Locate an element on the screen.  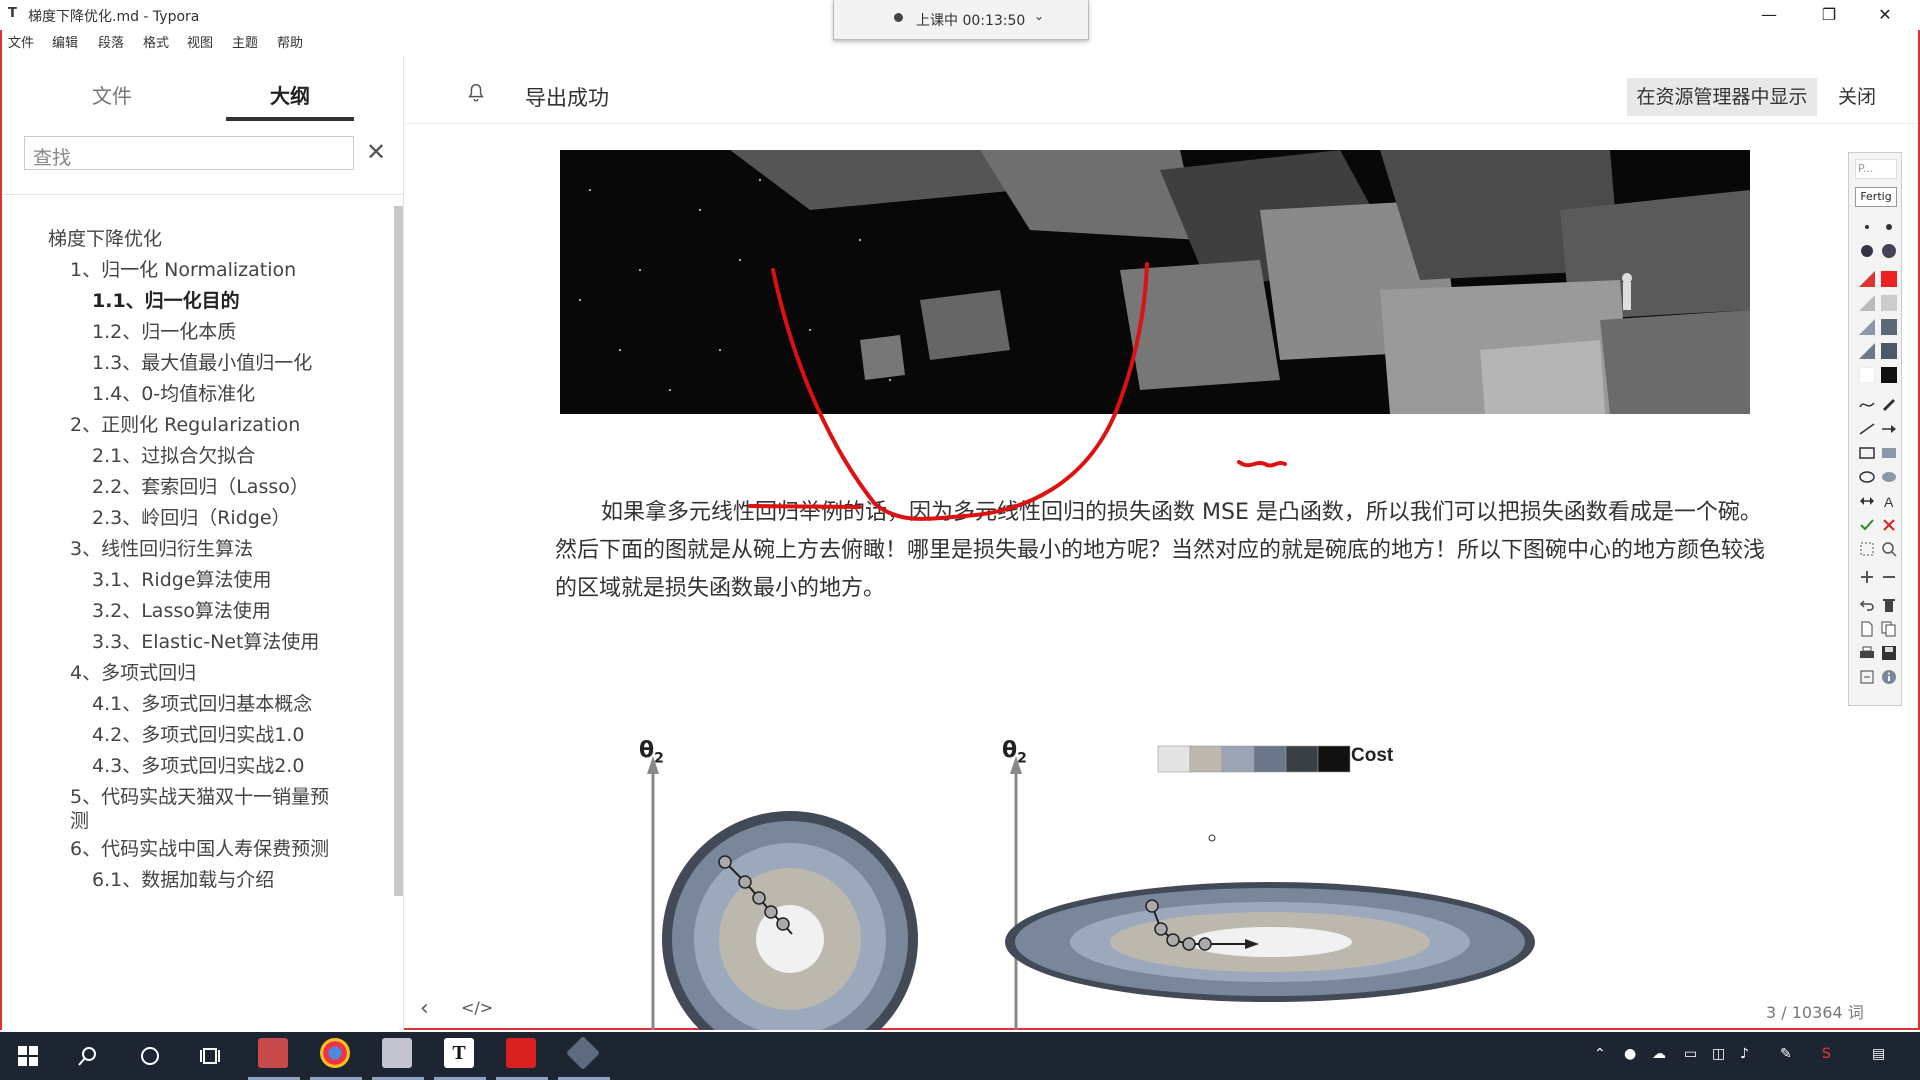
search-close-icon: ✕ is located at coordinates (376, 152).